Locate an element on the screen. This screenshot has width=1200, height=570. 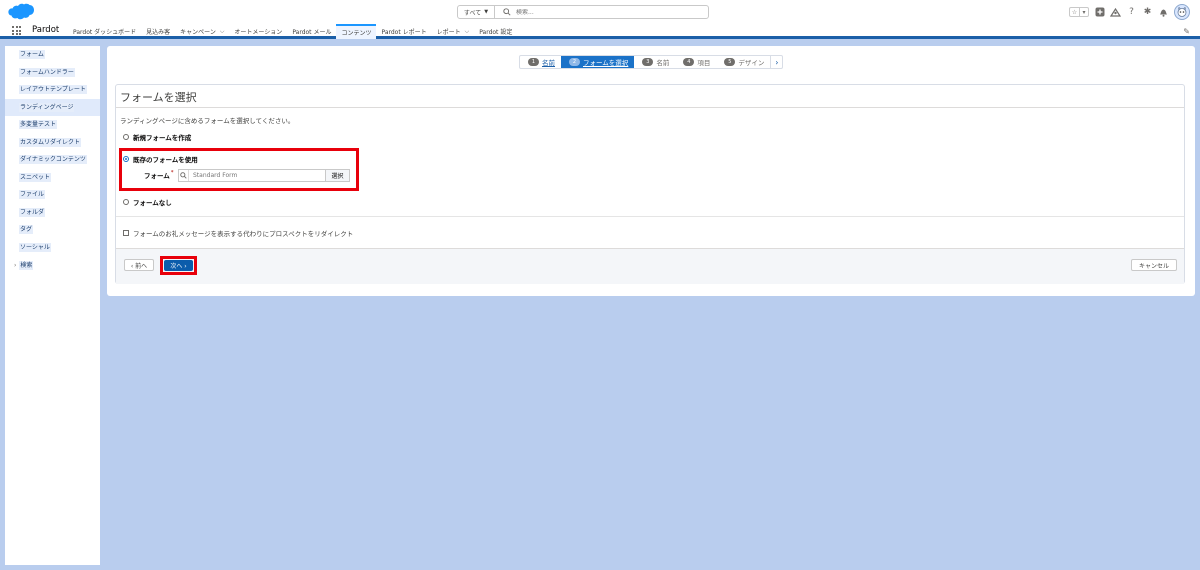
sidebar-item-snippets: スニペット is located at coordinates (52, 178).